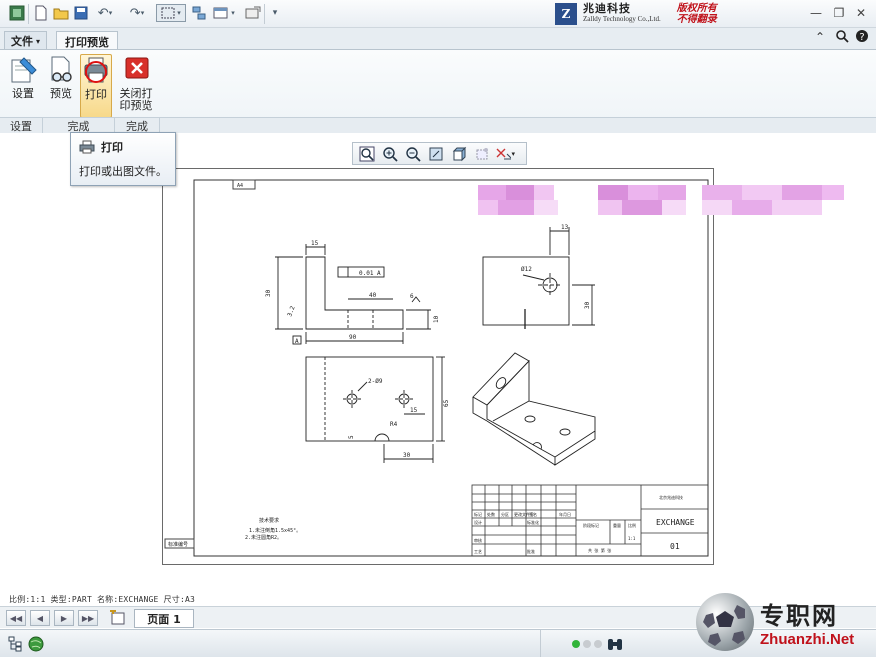 The image size is (876, 657). Describe the element at coordinates (275, 13) in the screenshot. I see `customize-icon: ▾` at that location.